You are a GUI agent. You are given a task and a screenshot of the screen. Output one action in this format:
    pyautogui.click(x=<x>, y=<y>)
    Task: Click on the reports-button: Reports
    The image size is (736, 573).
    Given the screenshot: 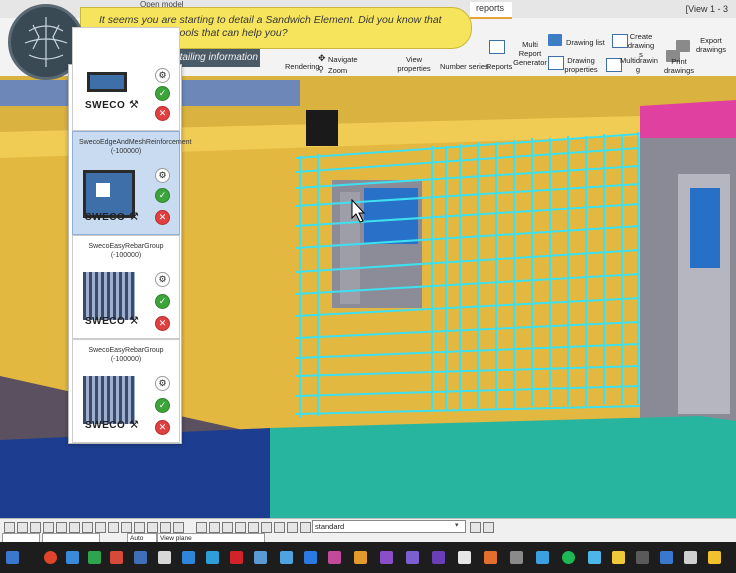 What is the action you would take?
    pyautogui.click(x=499, y=66)
    